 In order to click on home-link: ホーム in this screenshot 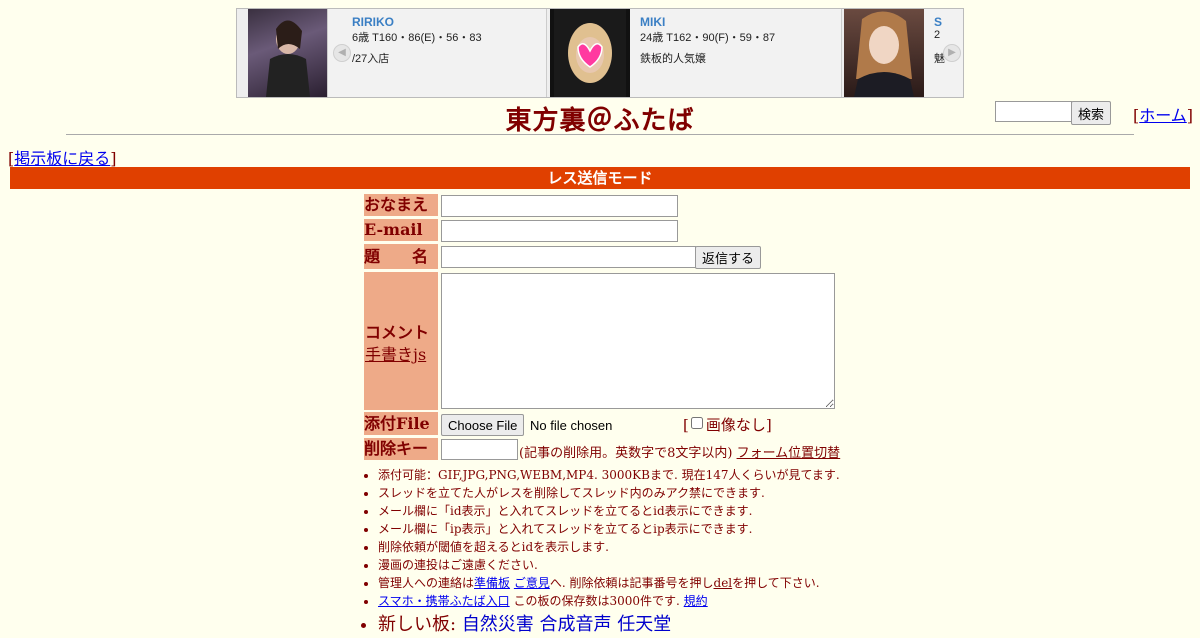, I will do `click(1163, 115)`.